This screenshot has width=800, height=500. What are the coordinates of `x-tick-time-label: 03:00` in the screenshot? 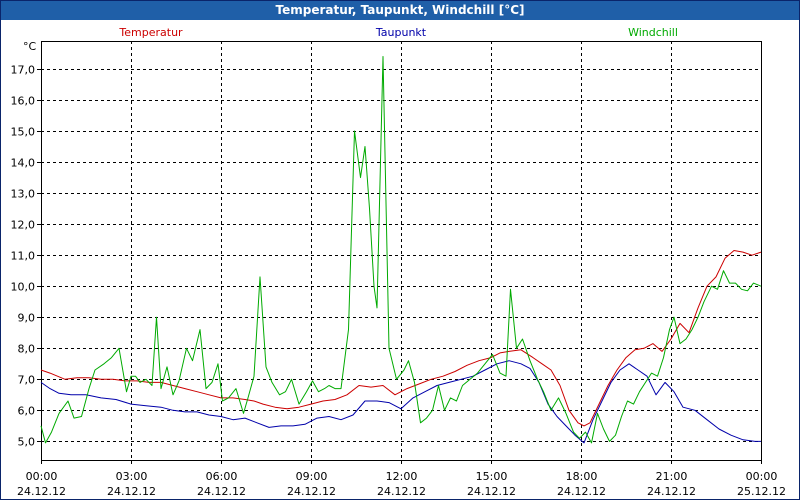 It's located at (132, 476).